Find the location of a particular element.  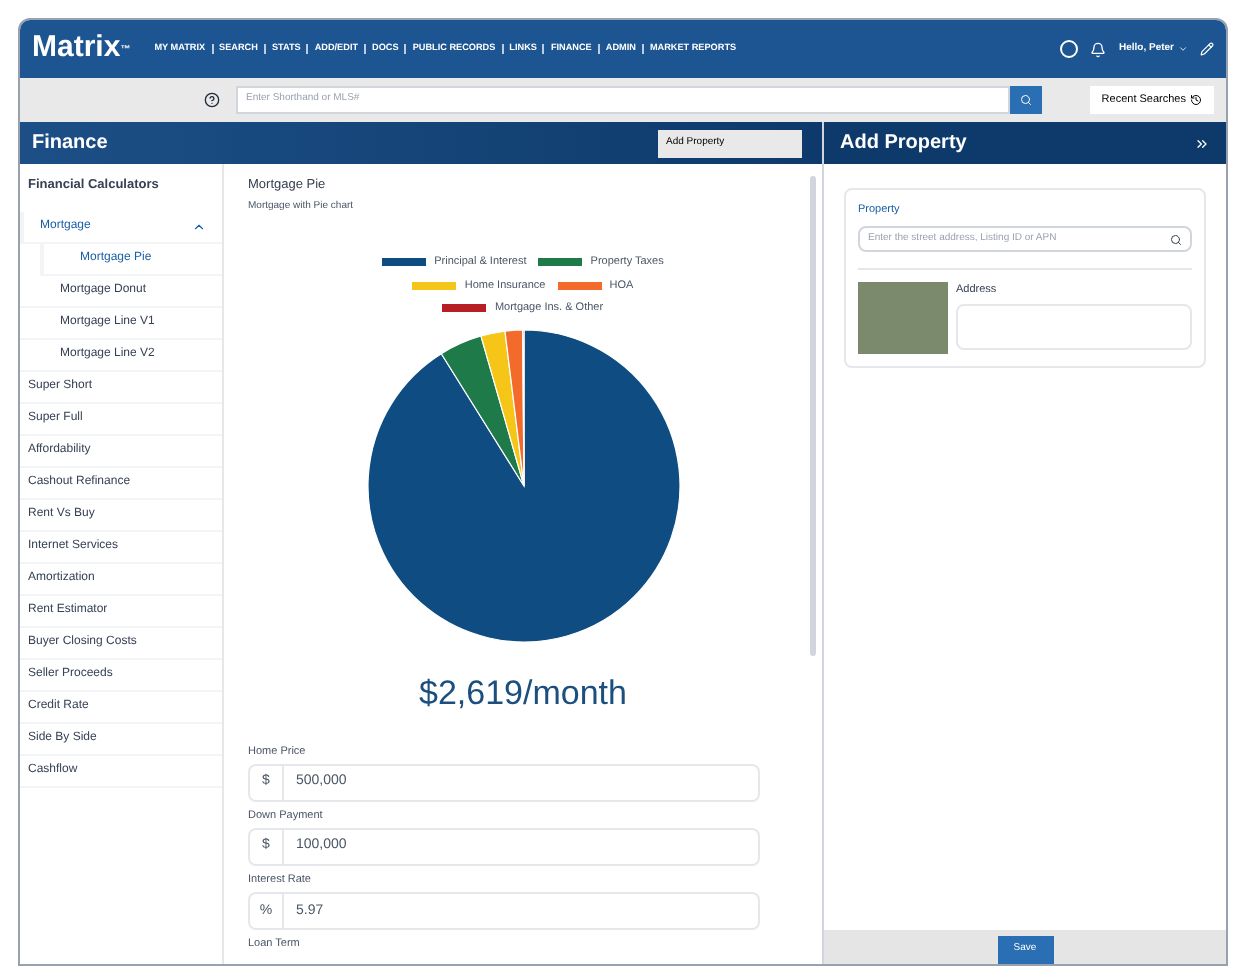

search-button is located at coordinates (1025, 100).